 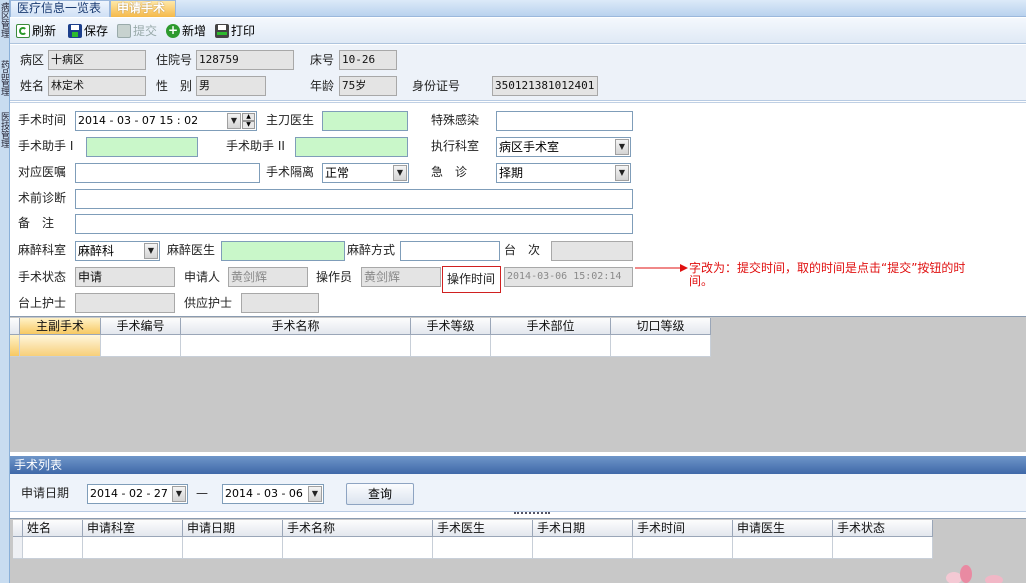 I want to click on col-header-surgery-name: 手术名称, so click(x=358, y=528).